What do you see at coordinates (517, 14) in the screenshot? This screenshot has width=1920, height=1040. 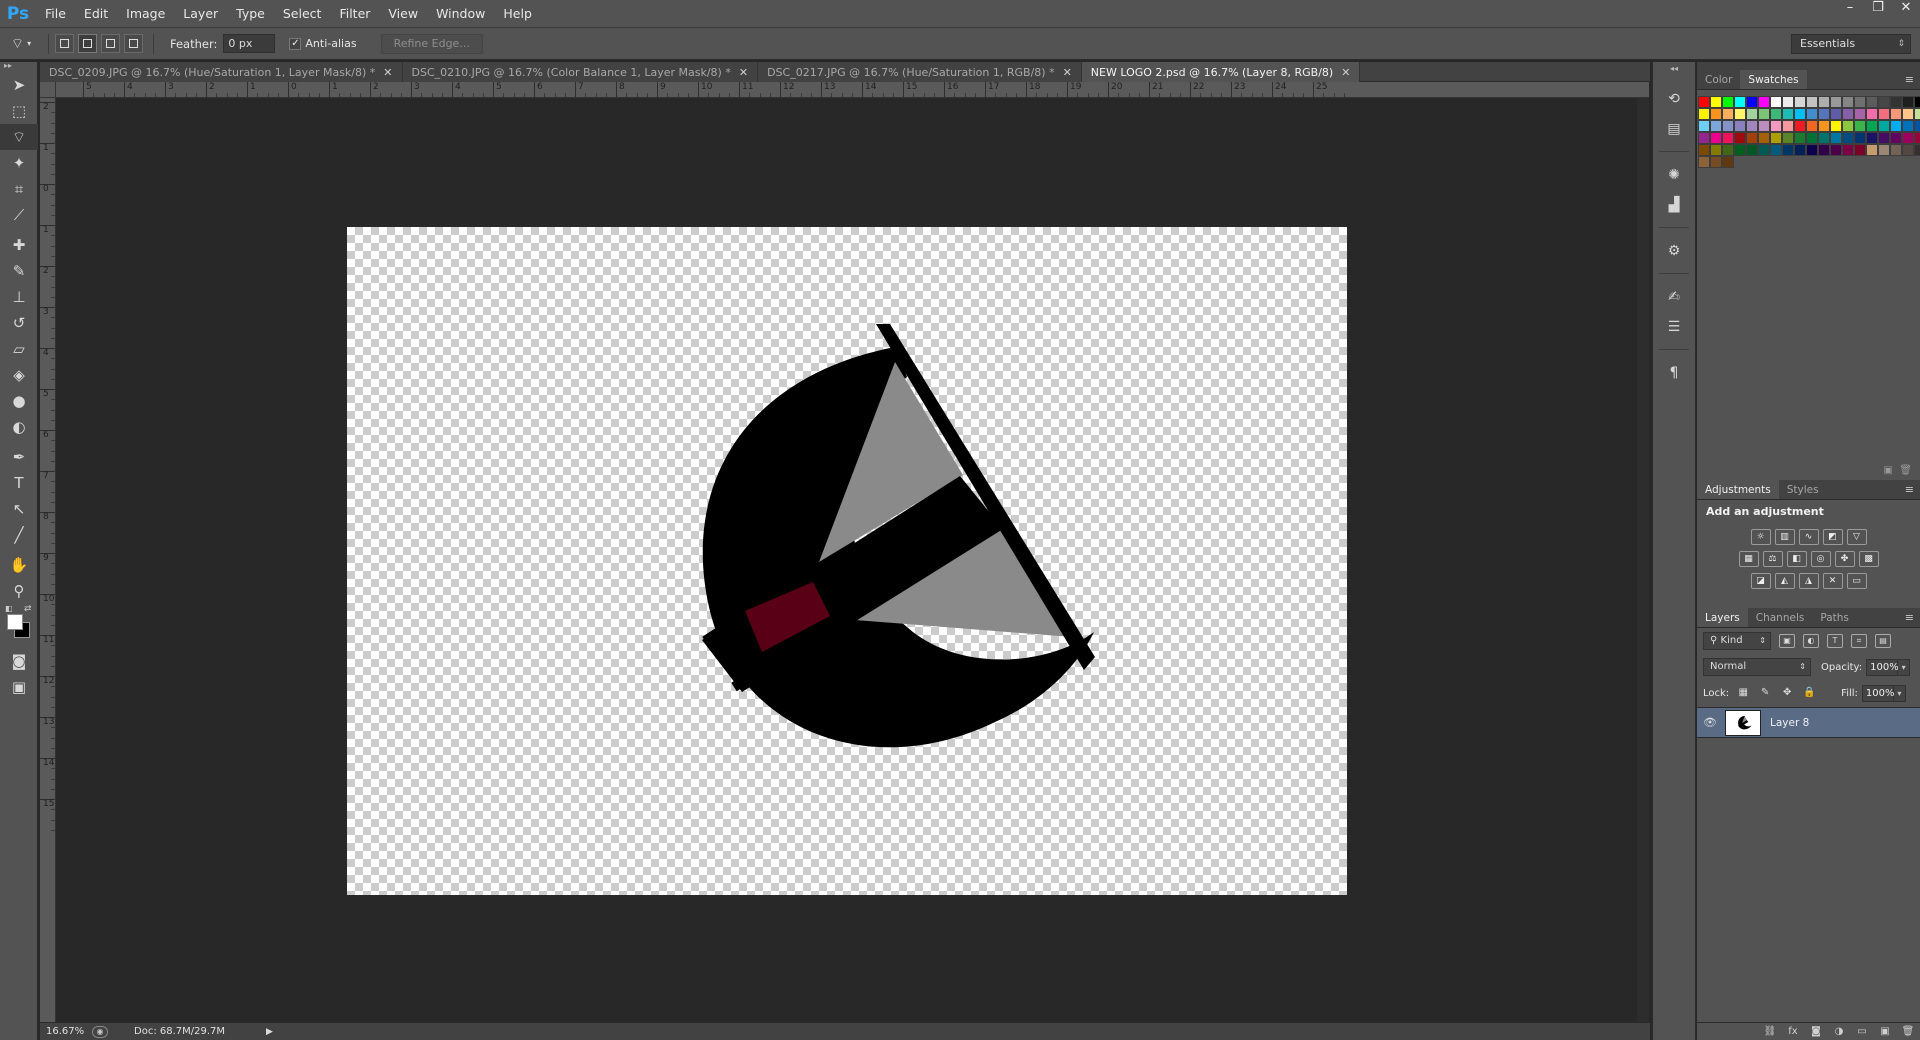 I see `menu-help: Help` at bounding box center [517, 14].